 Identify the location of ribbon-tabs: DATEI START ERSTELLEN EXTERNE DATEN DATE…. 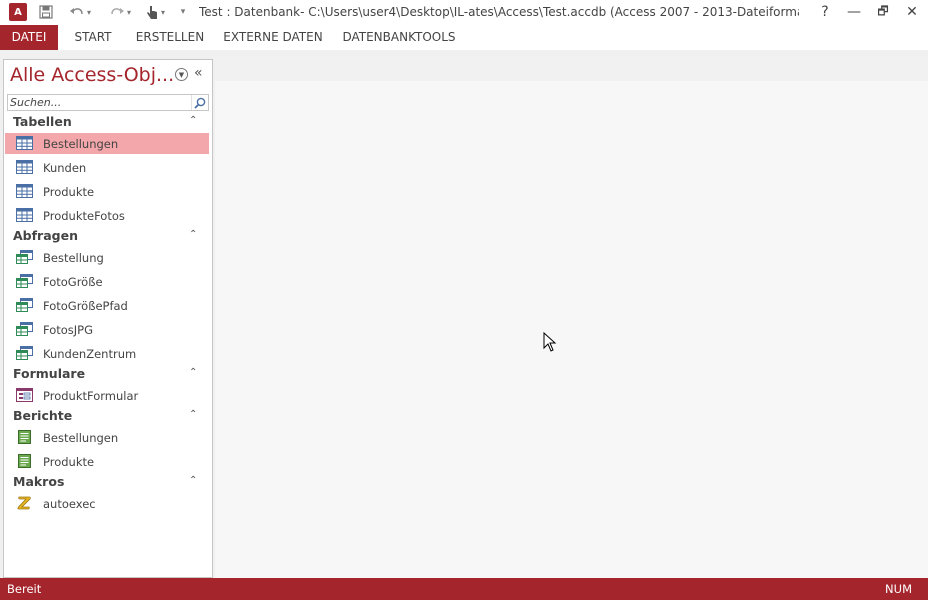
(464, 37).